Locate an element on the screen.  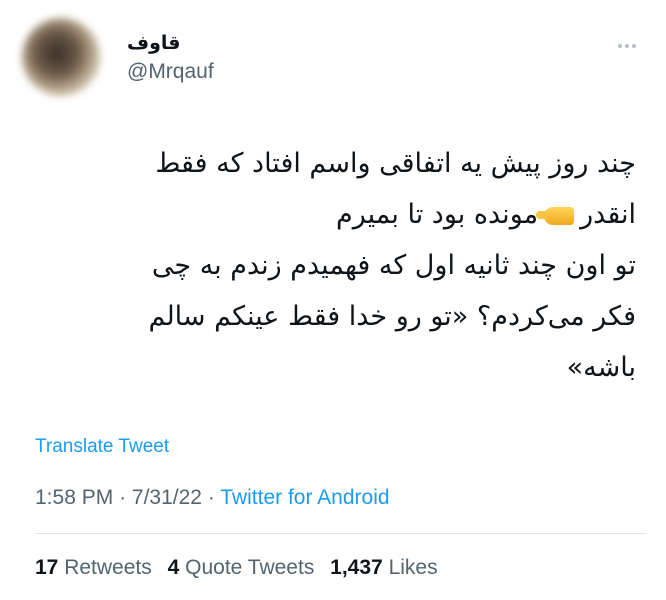
likes-stat: 1,437 Likes is located at coordinates (383, 567).